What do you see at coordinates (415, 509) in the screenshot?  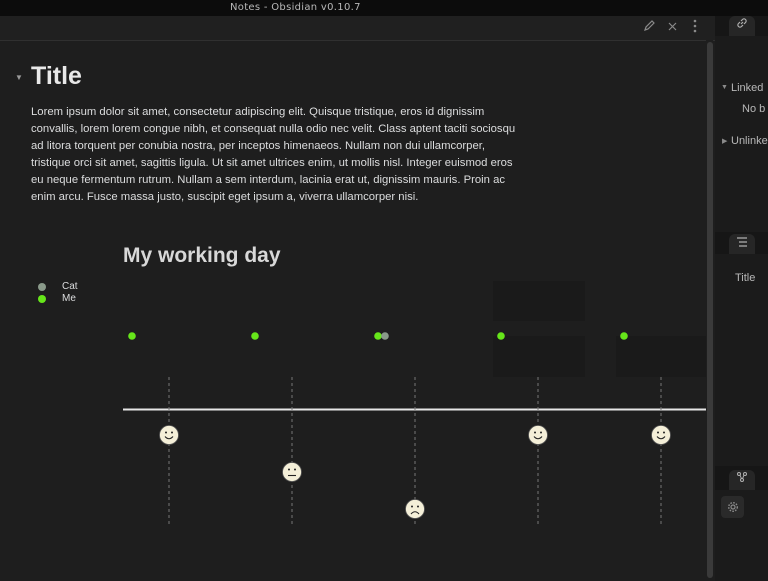 I see `mood-sad-icon` at bounding box center [415, 509].